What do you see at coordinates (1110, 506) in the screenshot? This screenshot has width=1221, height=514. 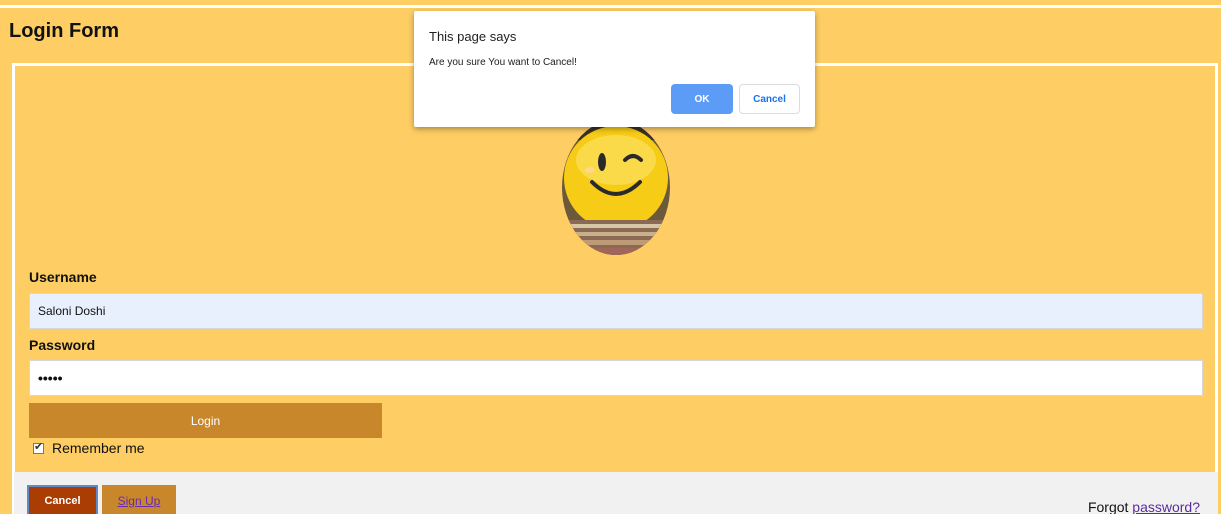 I see `forgot-prefix: Forgot` at bounding box center [1110, 506].